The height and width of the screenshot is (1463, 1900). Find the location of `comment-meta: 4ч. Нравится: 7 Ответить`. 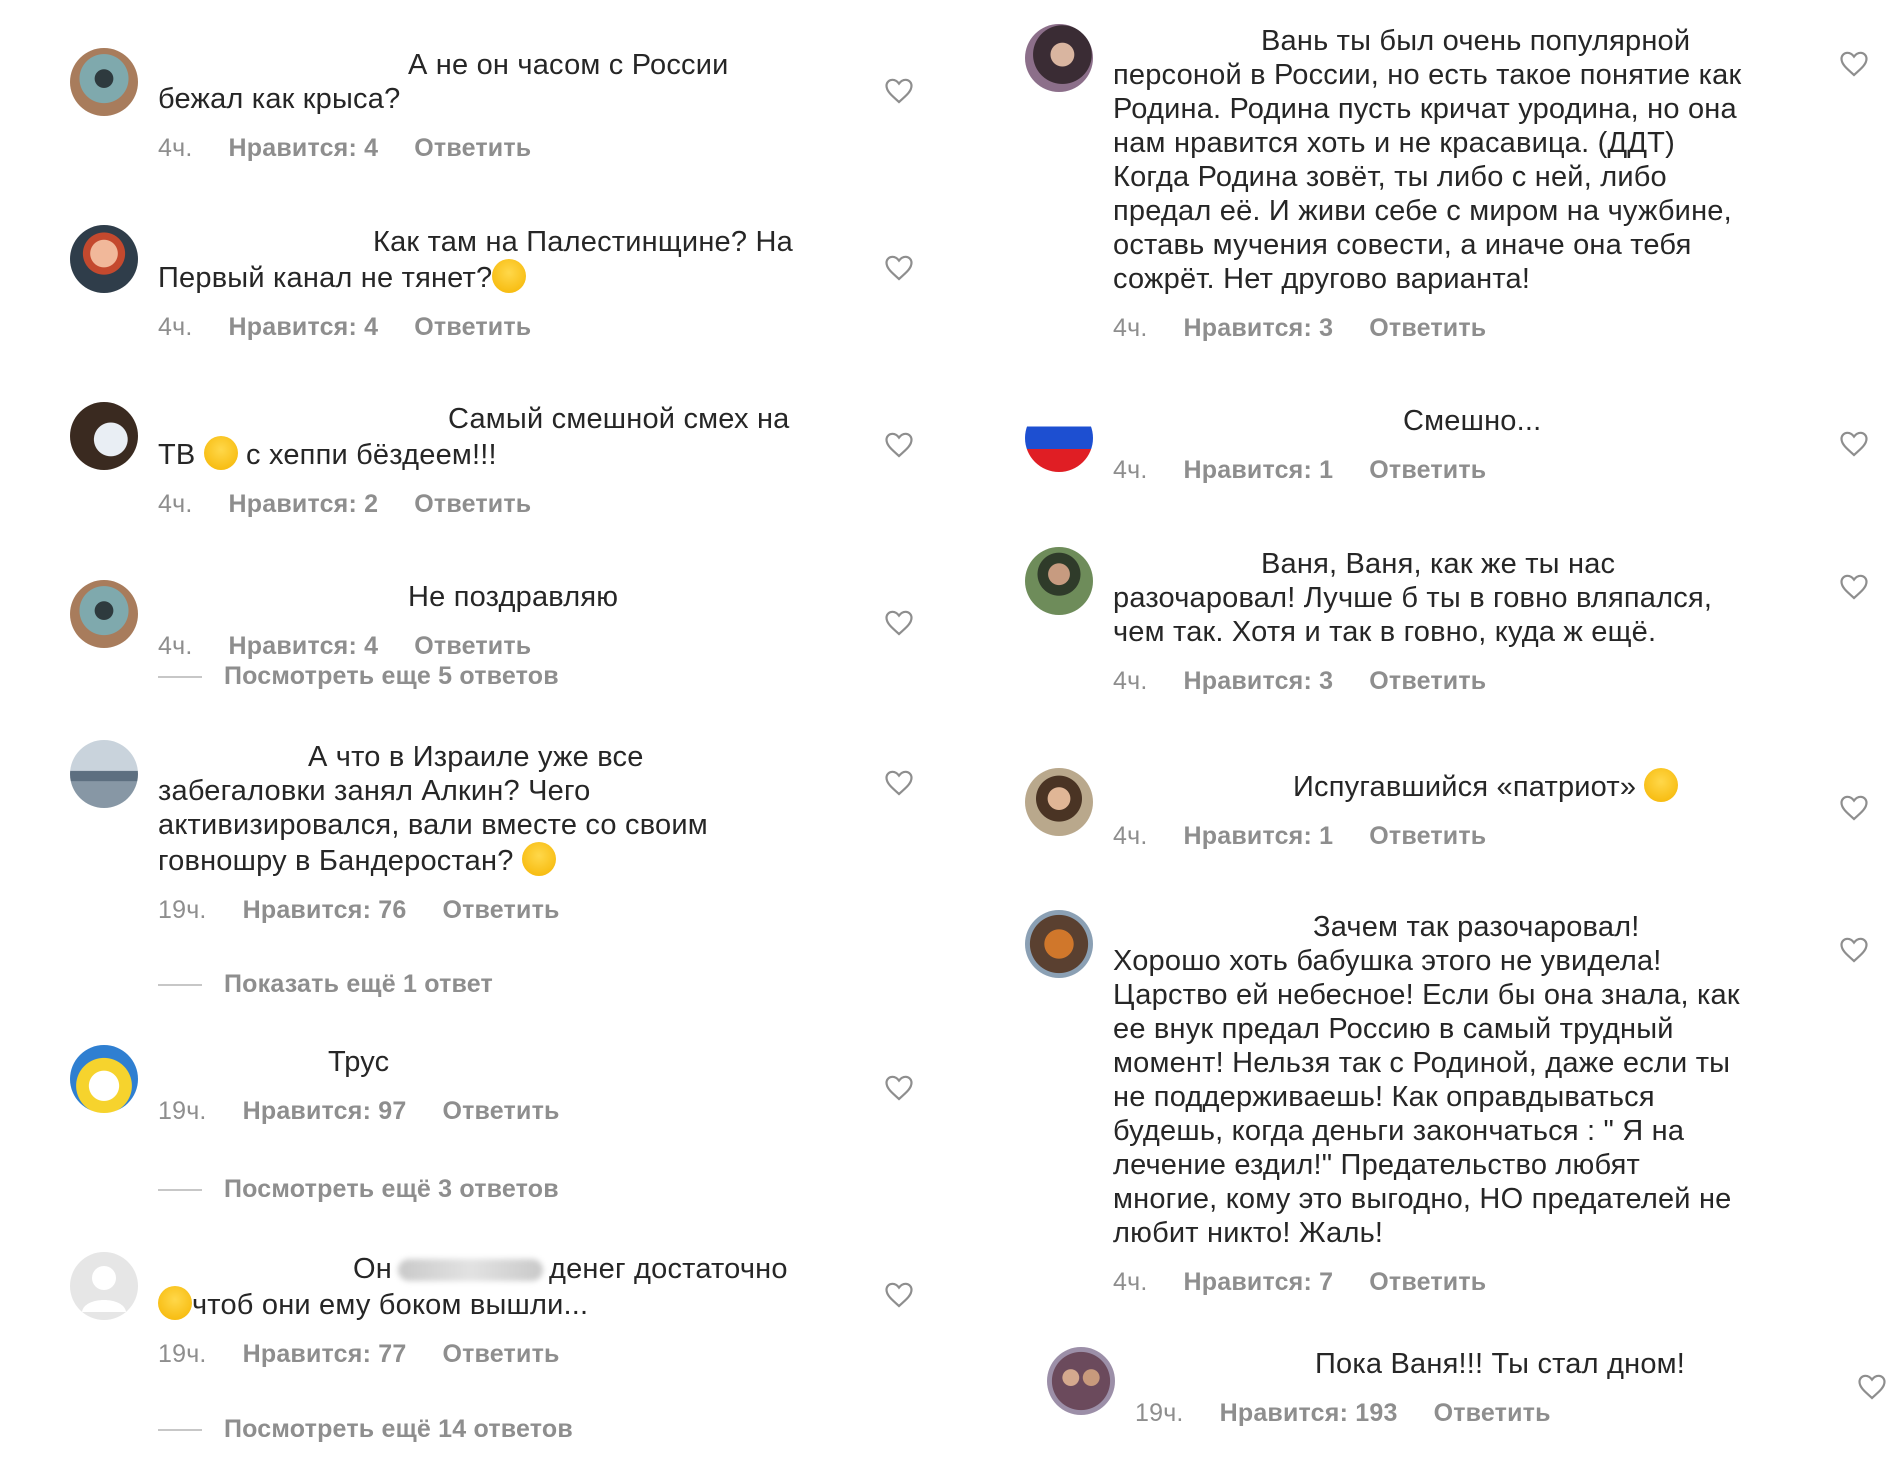

comment-meta: 4ч. Нравится: 7 Ответить is located at coordinates (1473, 1282).